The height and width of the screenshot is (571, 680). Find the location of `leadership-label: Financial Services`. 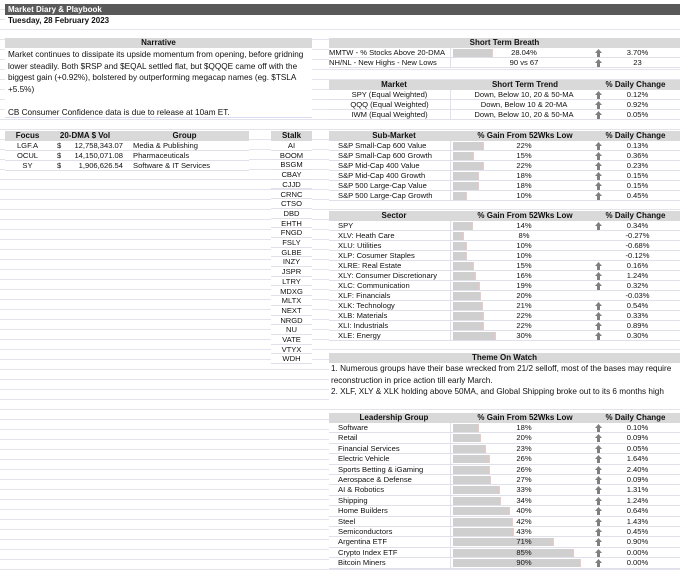

leadership-label: Financial Services is located at coordinates (390, 448).